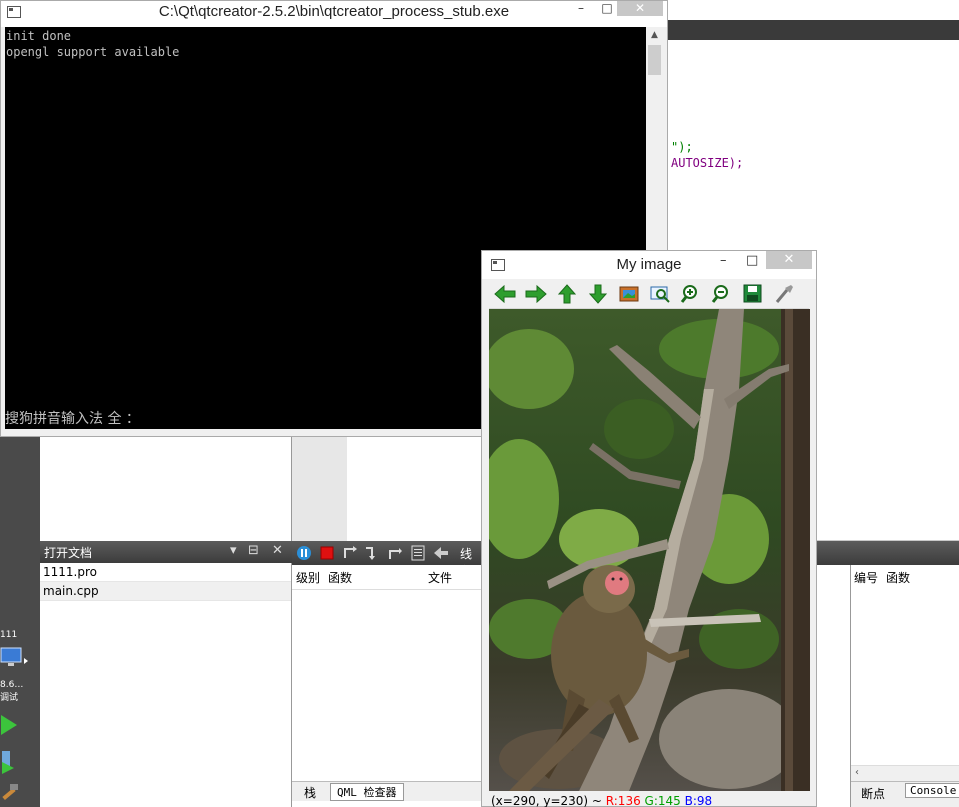  Describe the element at coordinates (649, 265) in the screenshot. I see `image-titlebar: My image – □ ✕` at that location.